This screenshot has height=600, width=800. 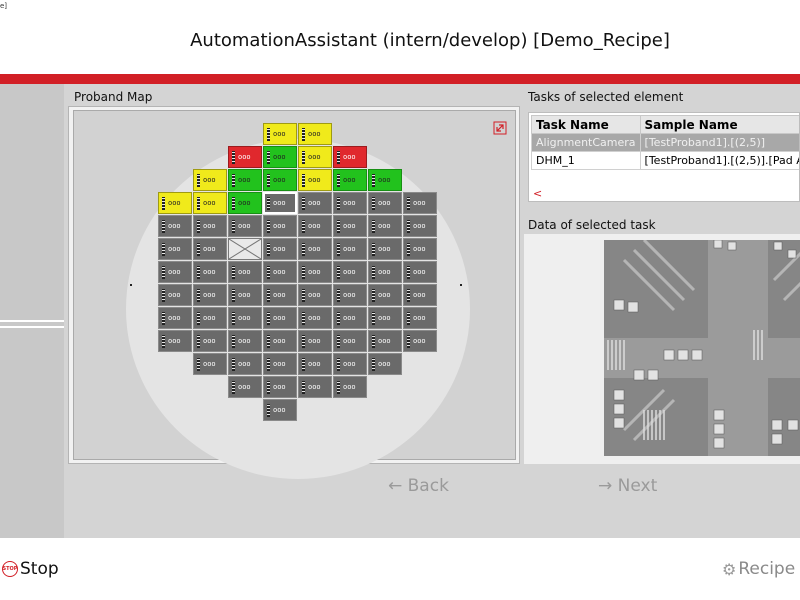 I want to click on die-9-0: ooo, so click(x=175, y=341).